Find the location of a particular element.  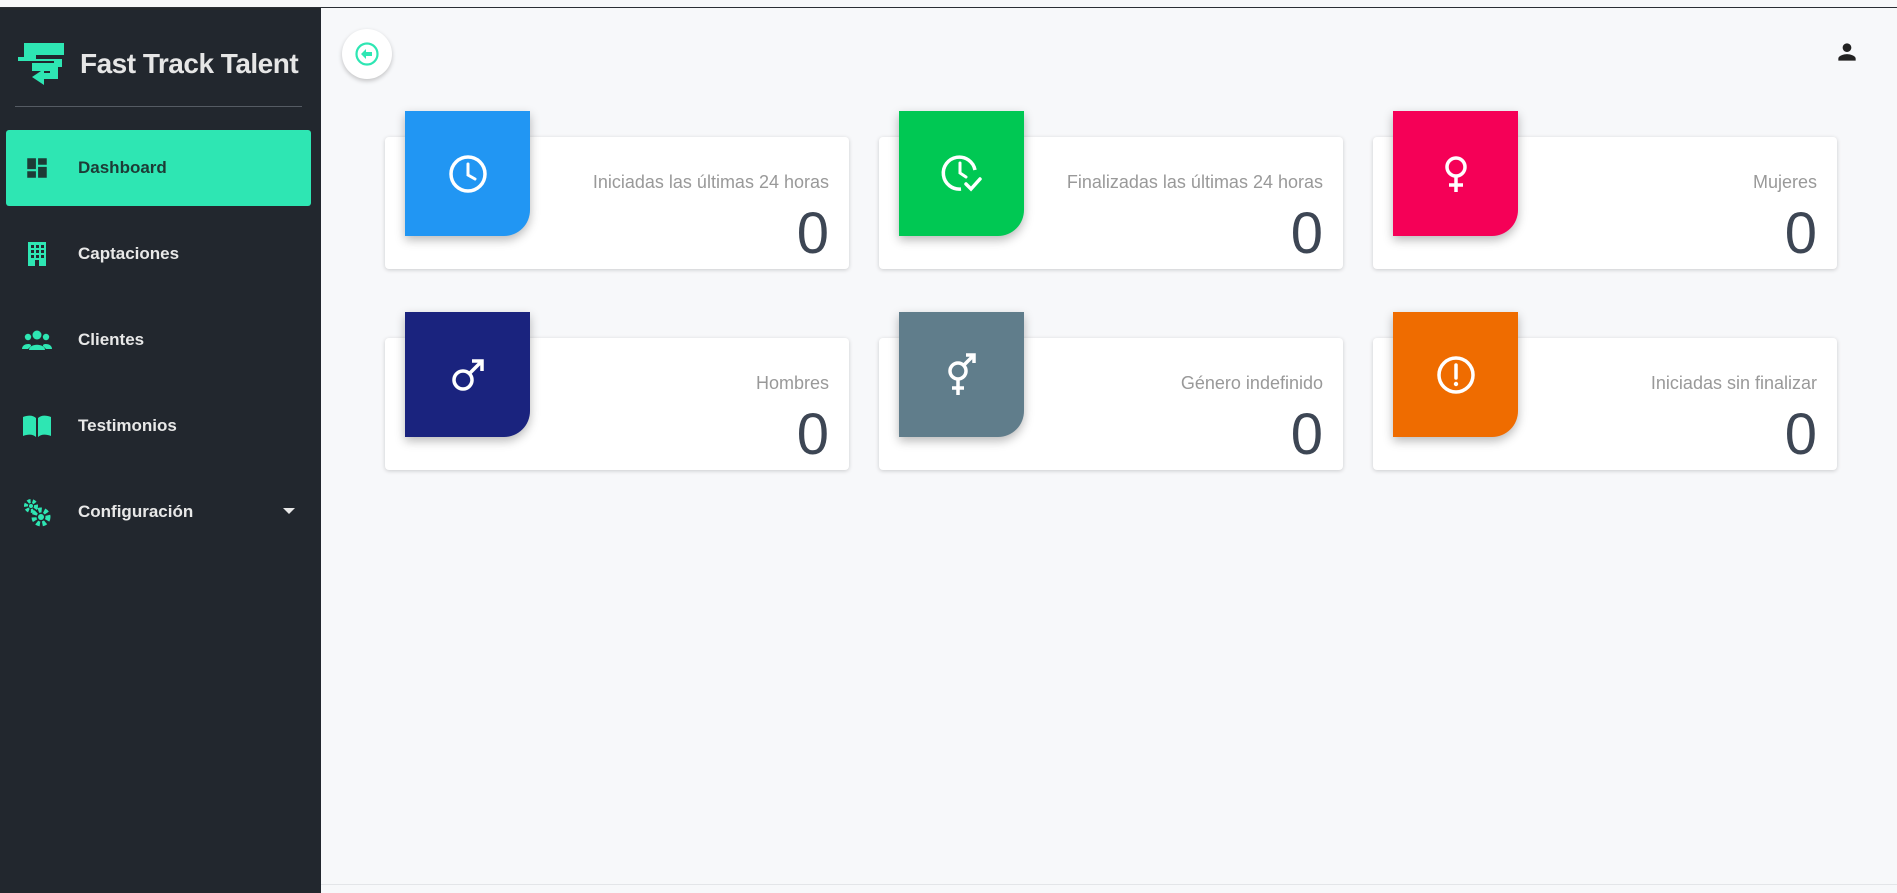

clock-check-icon is located at coordinates (961, 173).